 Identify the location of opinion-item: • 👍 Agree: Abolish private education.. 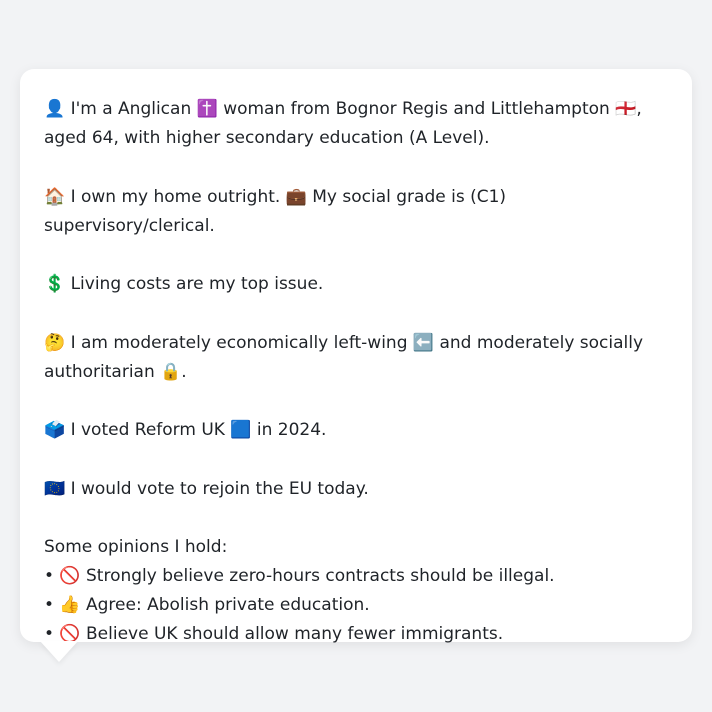
(207, 605).